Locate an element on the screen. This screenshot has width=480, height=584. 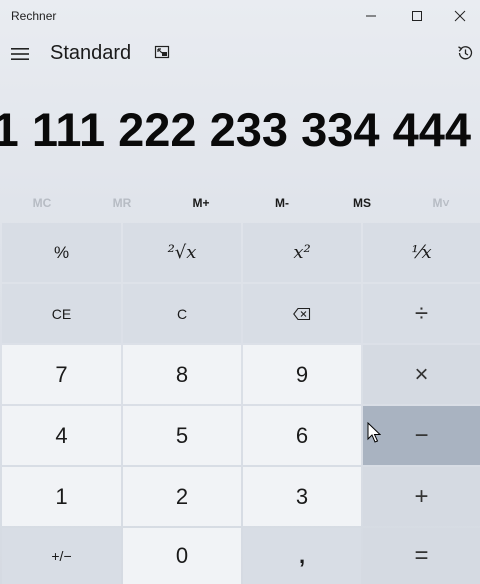
digit-3-label: 3 is located at coordinates (302, 496).